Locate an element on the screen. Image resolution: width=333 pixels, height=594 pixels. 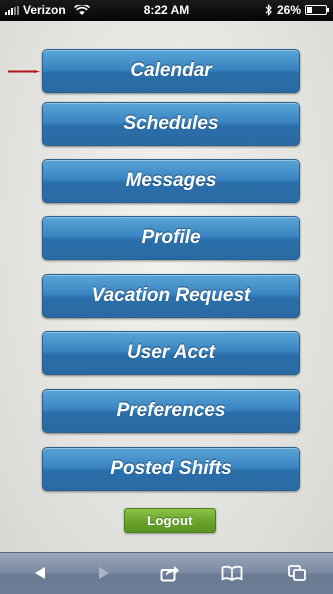
calendar-button: Calendar is located at coordinates (171, 71).